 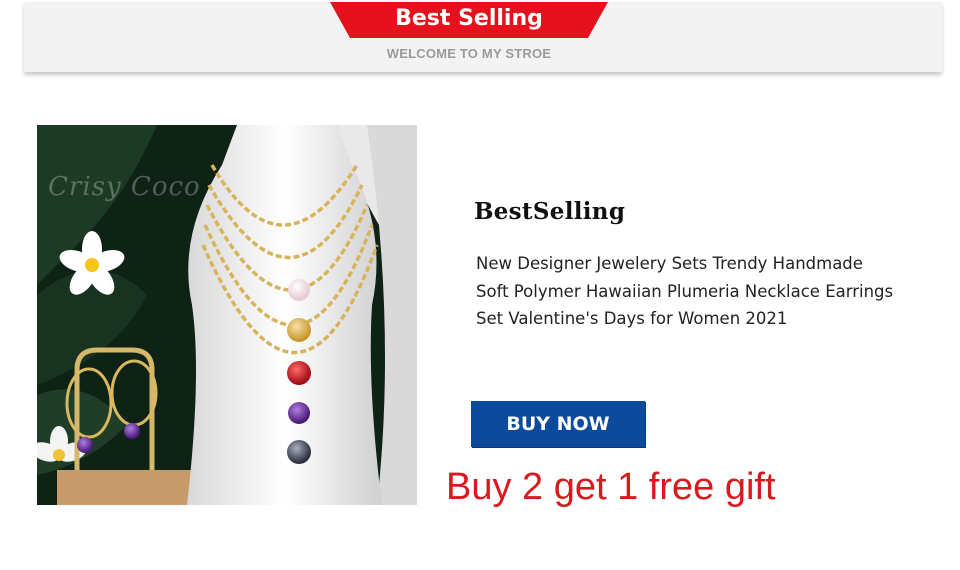 What do you see at coordinates (611, 487) in the screenshot?
I see `promo-text: Buy 2 get 1 free gift` at bounding box center [611, 487].